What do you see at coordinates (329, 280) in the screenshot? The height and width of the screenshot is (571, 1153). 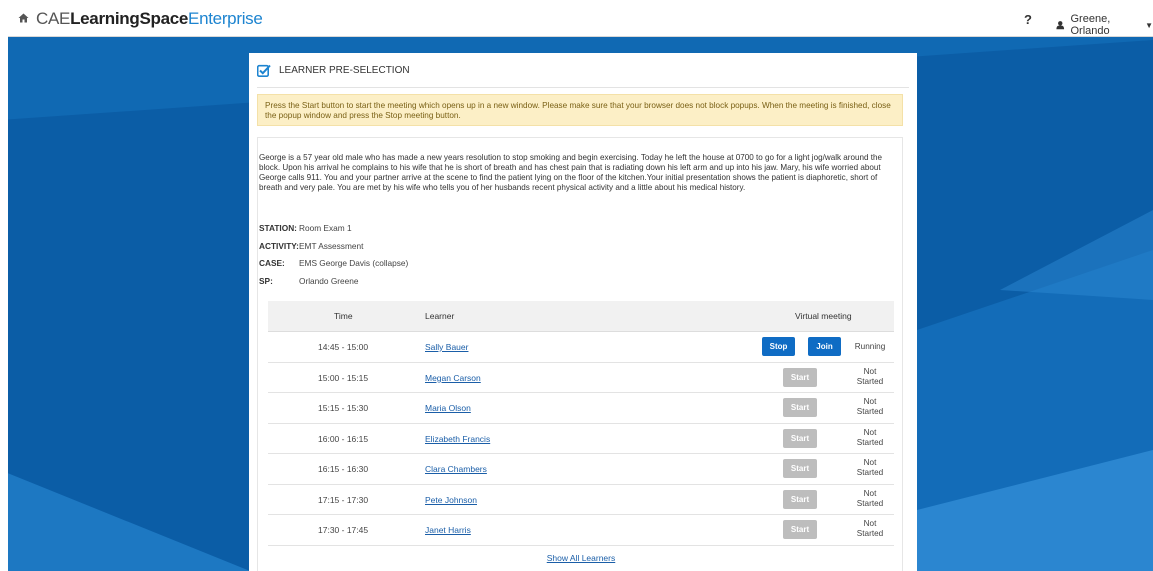 I see `meta-value: Orlando Greene` at bounding box center [329, 280].